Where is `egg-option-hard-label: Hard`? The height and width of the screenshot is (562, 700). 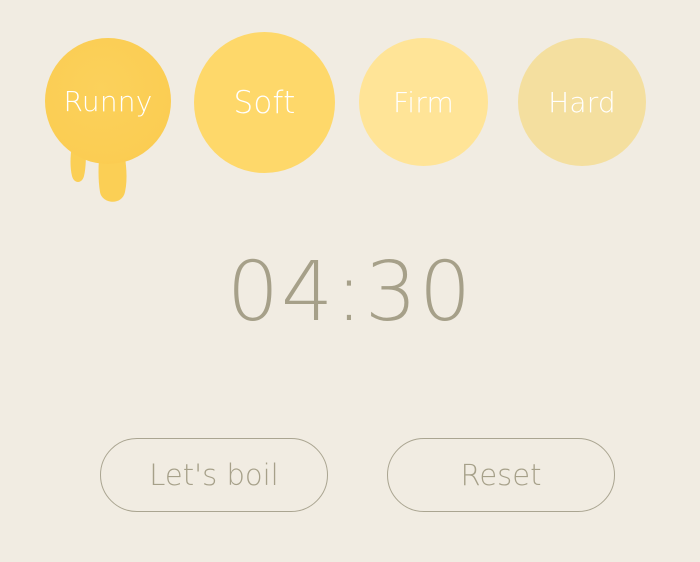
egg-option-hard-label: Hard is located at coordinates (582, 102).